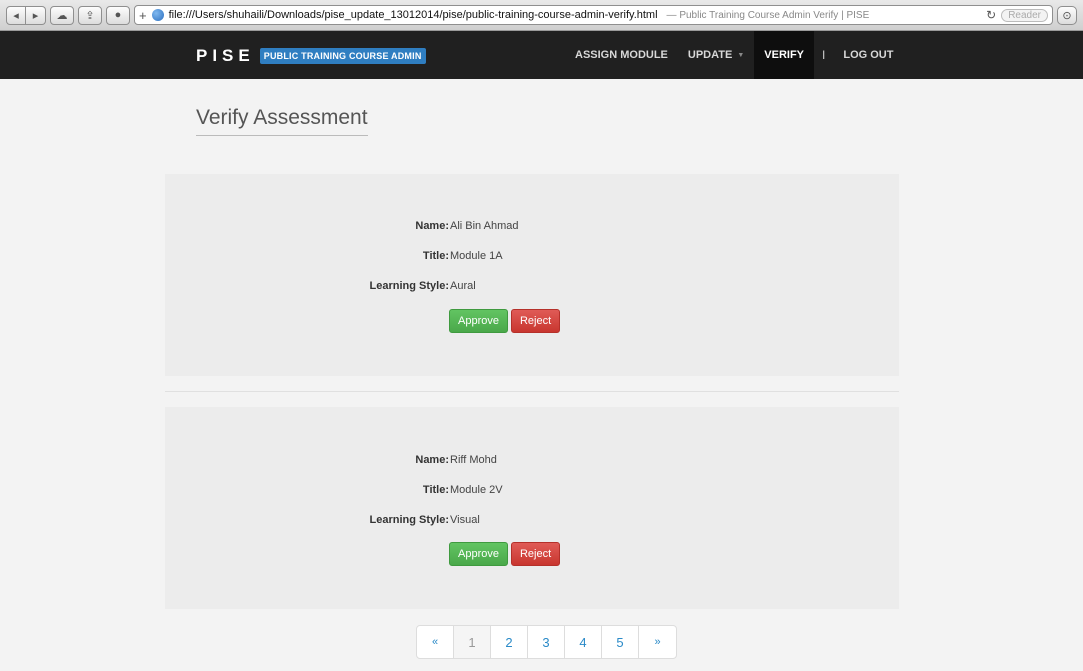 The width and height of the screenshot is (1083, 671). Describe the element at coordinates (991, 15) in the screenshot. I see `reload-icon: ↻` at that location.